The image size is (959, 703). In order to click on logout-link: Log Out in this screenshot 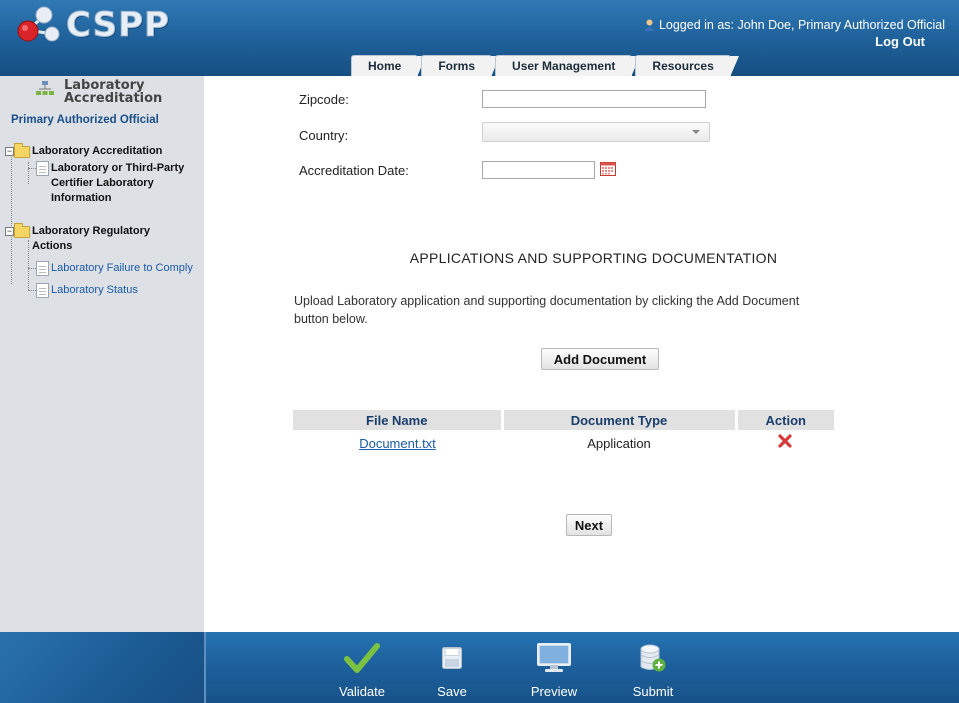, I will do `click(784, 41)`.